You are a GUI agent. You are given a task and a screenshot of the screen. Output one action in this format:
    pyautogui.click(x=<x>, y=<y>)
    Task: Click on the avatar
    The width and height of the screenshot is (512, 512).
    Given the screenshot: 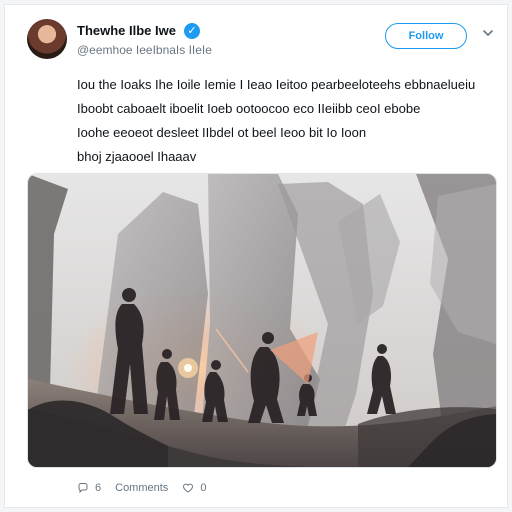 What is the action you would take?
    pyautogui.click(x=47, y=39)
    